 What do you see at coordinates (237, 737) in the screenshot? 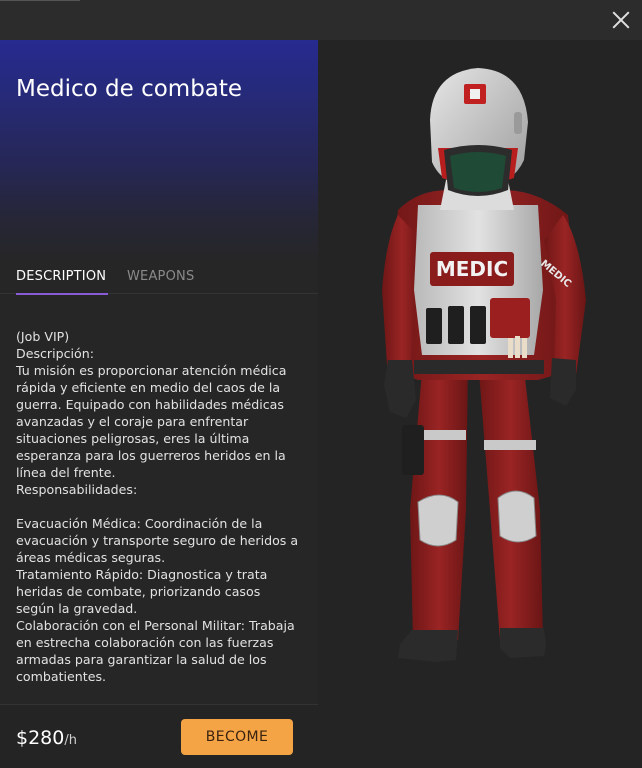
I see `become-button: BECOME` at bounding box center [237, 737].